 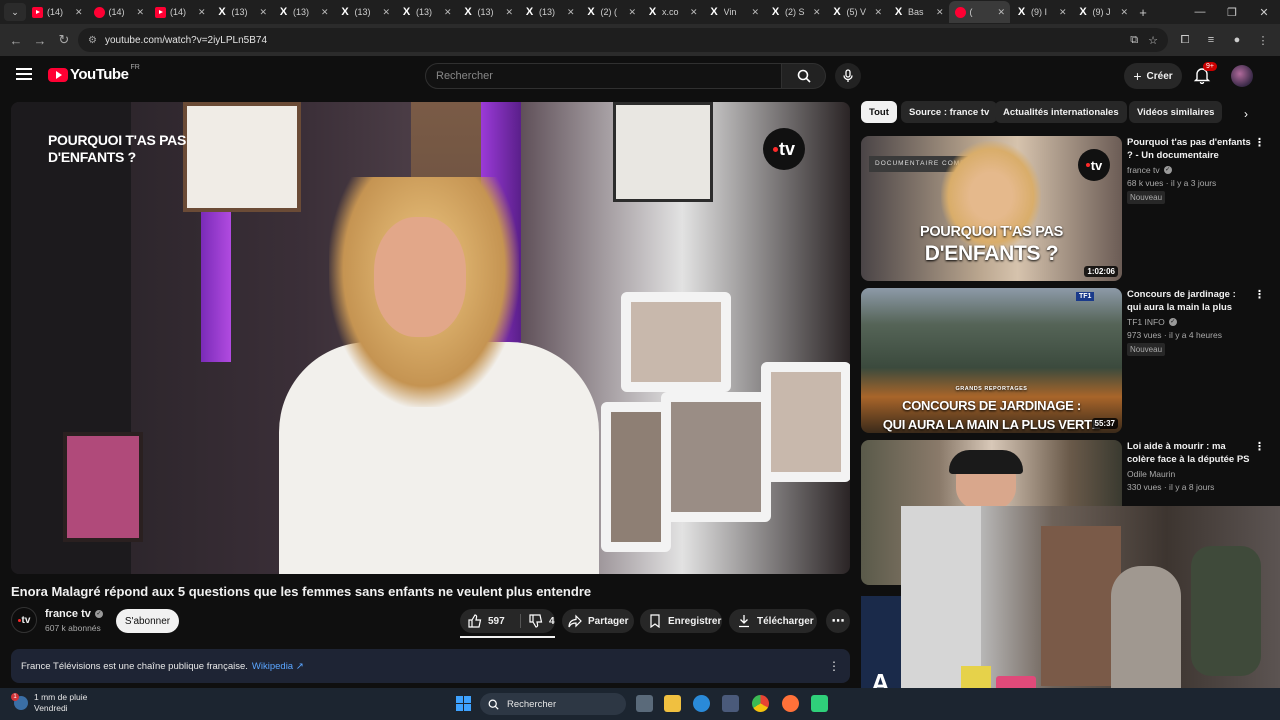 I want to click on forward-button: →, so click(x=40, y=40).